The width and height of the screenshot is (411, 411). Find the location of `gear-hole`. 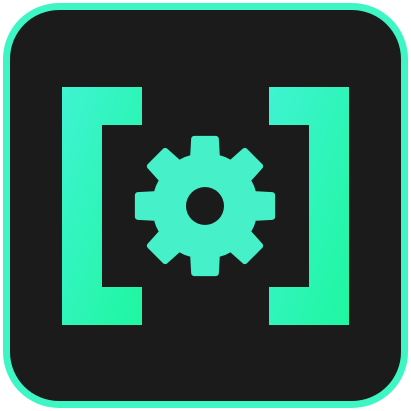

gear-hole is located at coordinates (205, 206).